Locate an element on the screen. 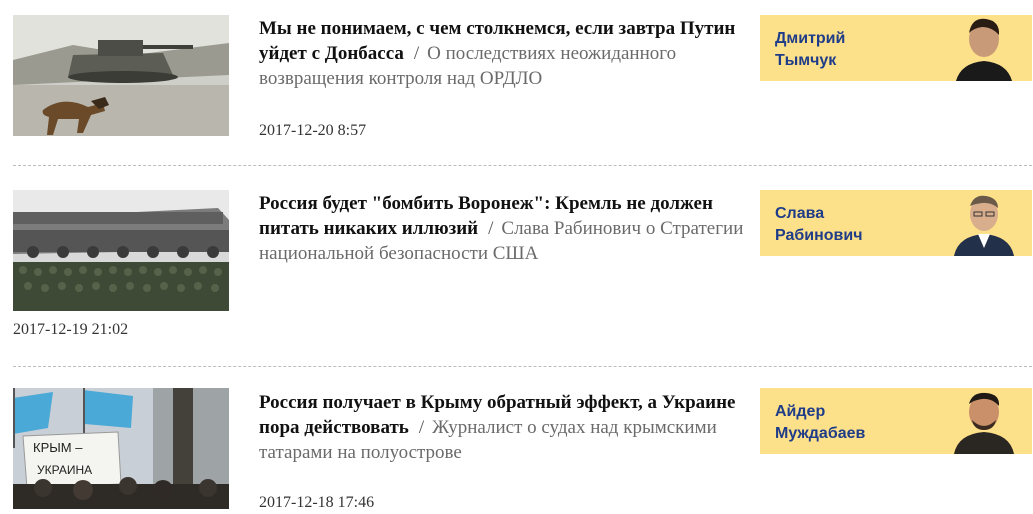 Image resolution: width=1033 pixels, height=514 pixels. author-name: Айдер Муждабаев is located at coordinates (840, 423).